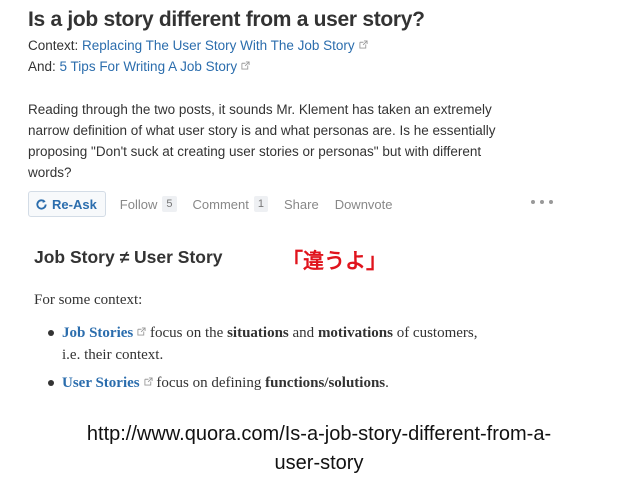 The image size is (638, 479). I want to click on and-line: And: 5 Tips For Writing A Job Story, so click(139, 66).